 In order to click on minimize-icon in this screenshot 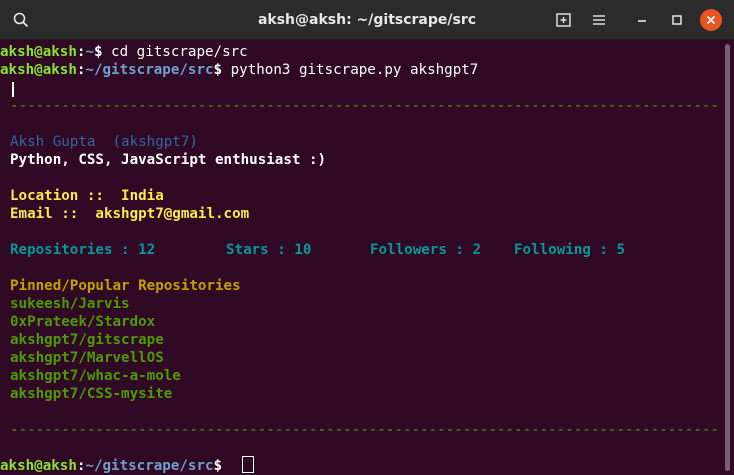, I will do `click(642, 20)`.